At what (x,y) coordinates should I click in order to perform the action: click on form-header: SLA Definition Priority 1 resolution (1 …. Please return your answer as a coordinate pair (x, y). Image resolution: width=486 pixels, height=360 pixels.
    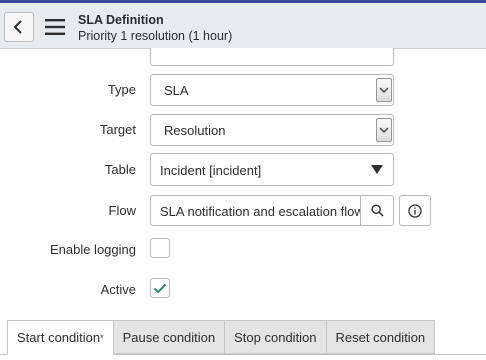
    Looking at the image, I should click on (243, 26).